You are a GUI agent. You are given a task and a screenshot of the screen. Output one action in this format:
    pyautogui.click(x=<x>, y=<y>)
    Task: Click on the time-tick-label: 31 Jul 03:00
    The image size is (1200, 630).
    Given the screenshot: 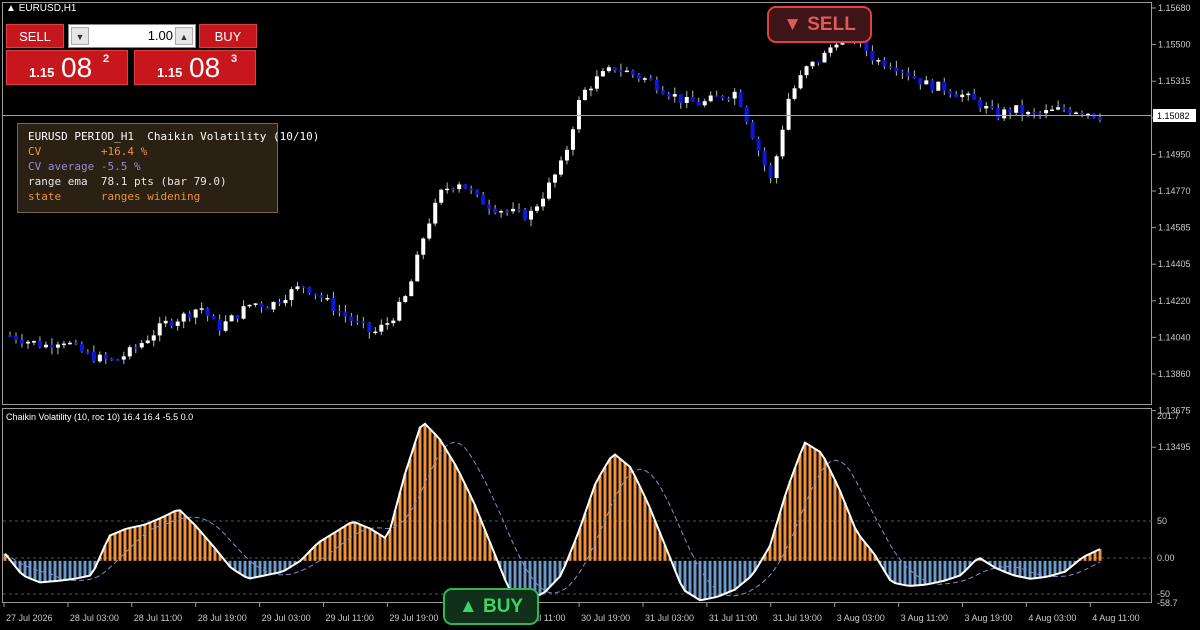 What is the action you would take?
    pyautogui.click(x=669, y=618)
    